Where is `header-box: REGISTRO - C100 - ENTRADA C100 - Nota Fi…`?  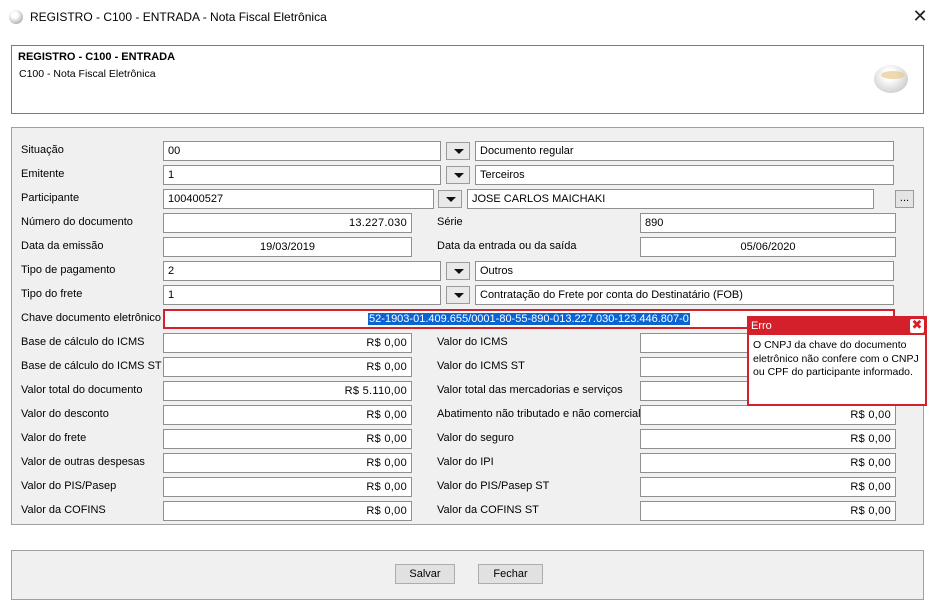
header-box: REGISTRO - C100 - ENTRADA C100 - Nota Fi… is located at coordinates (467, 79).